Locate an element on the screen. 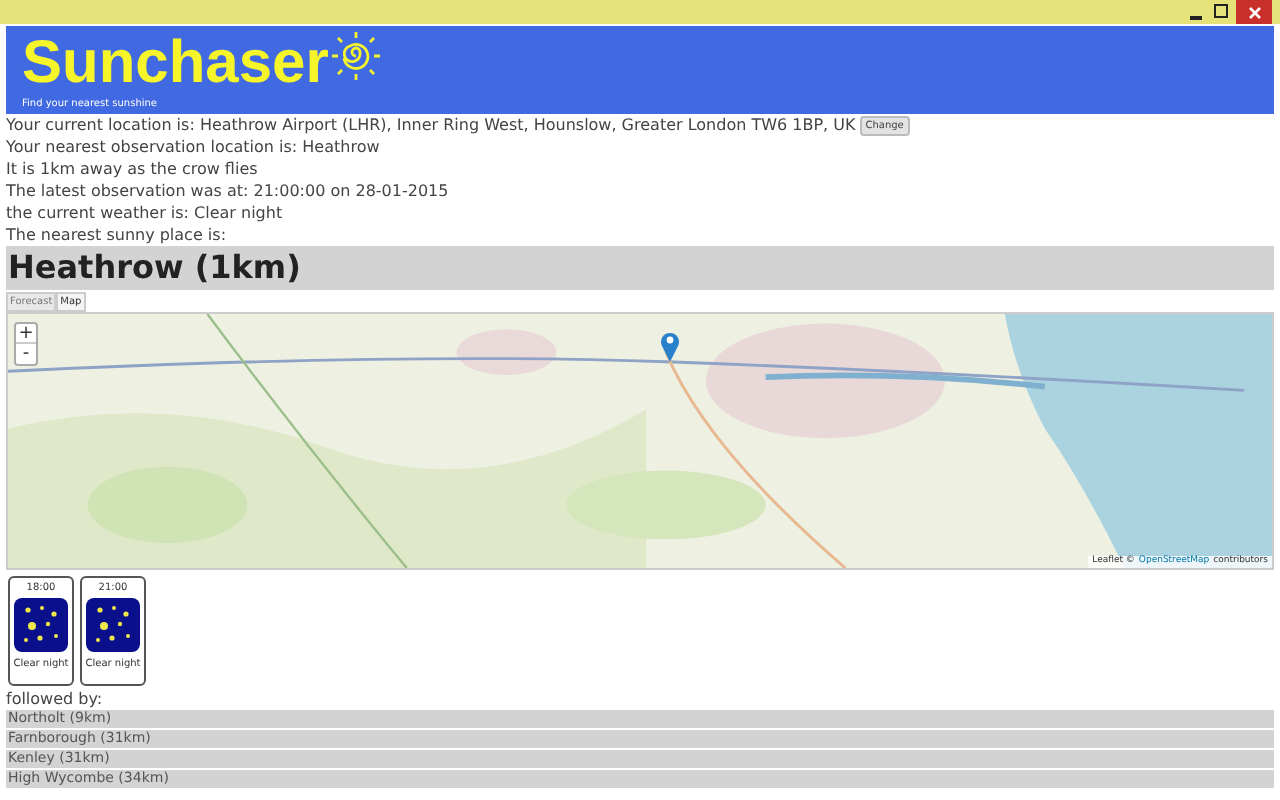 This screenshot has height=800, width=1280. place-heading: Heathrow (1km) is located at coordinates (640, 268).